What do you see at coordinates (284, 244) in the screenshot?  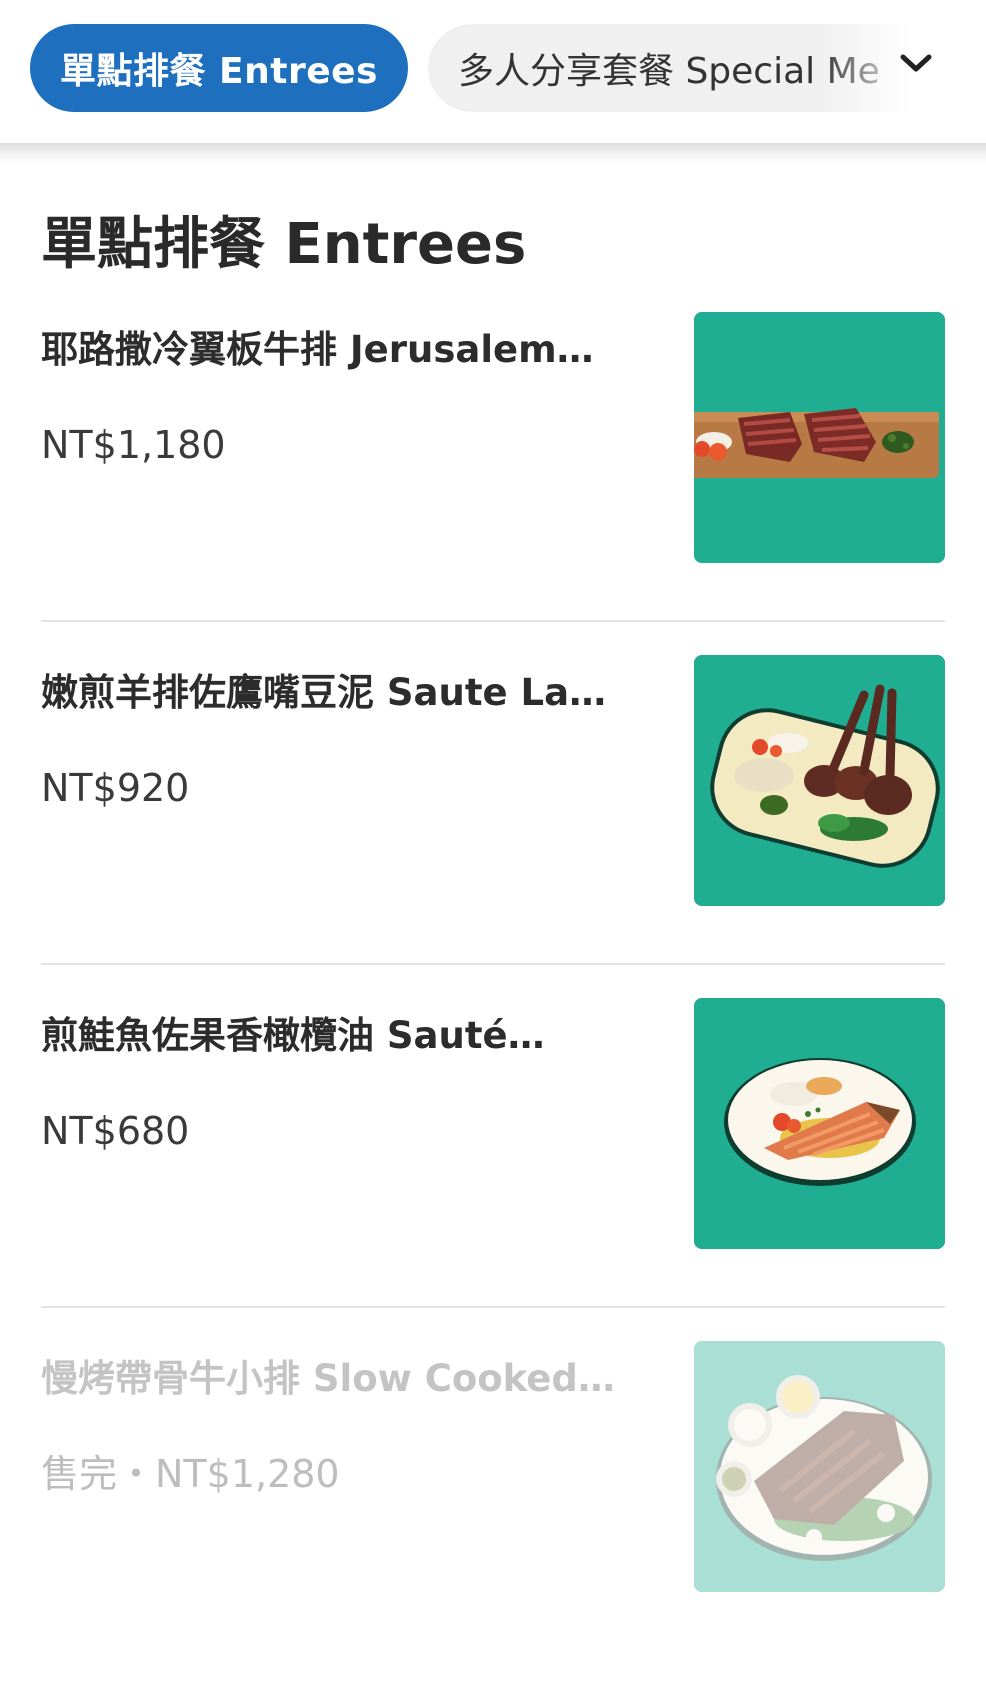 I see `section-title: 單點排餐 Entrees` at bounding box center [284, 244].